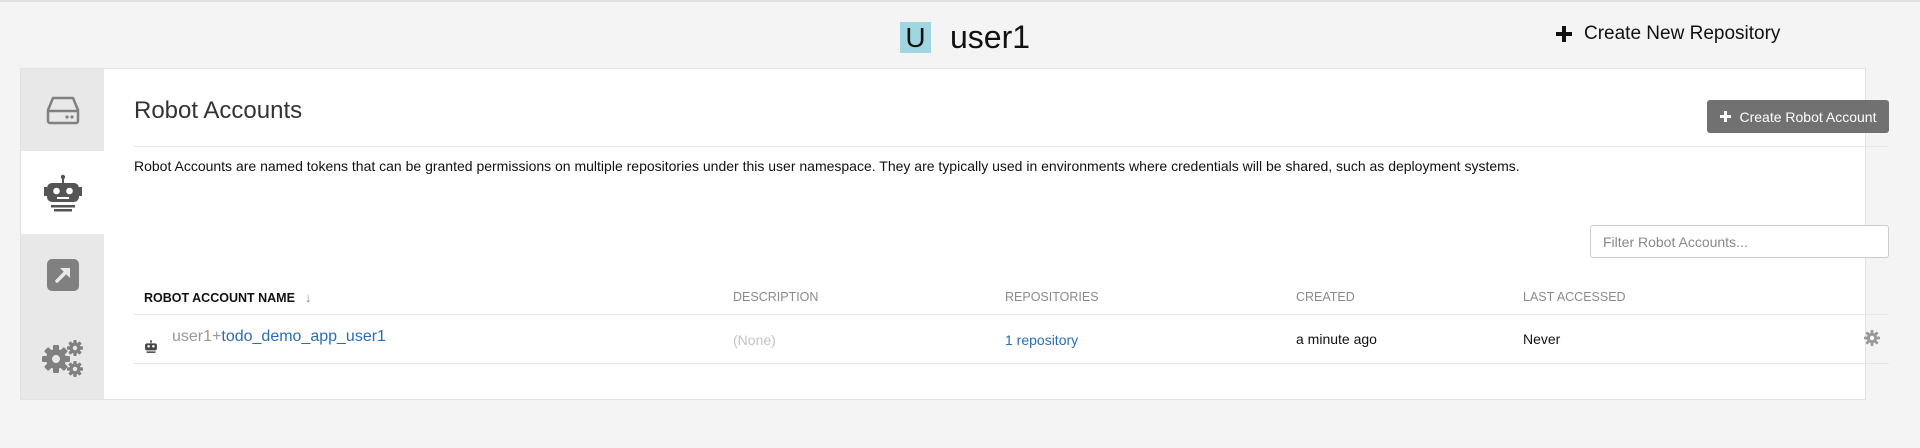 The image size is (1920, 448). I want to click on robot-account-last-accessed: Never, so click(1542, 339).